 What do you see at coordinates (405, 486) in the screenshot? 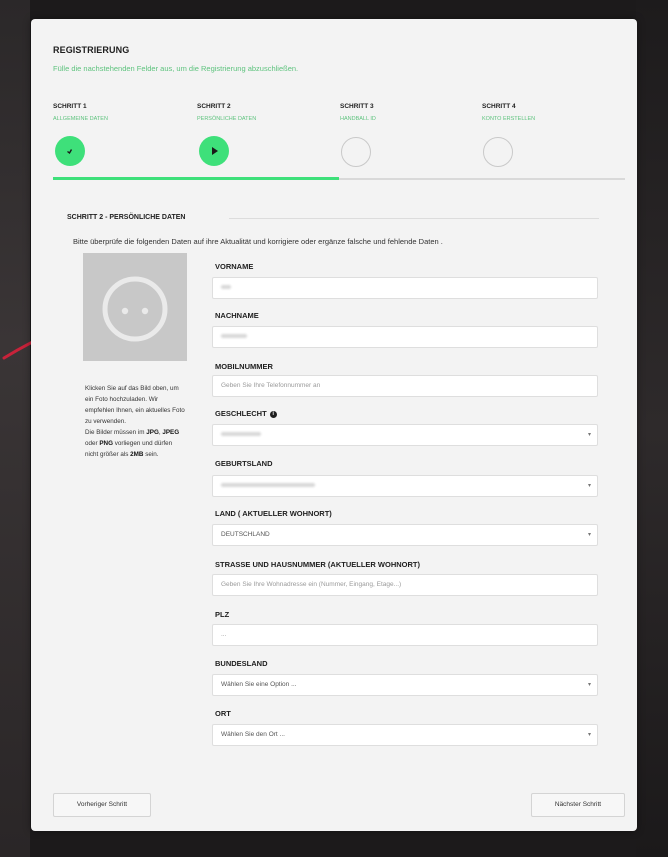
I see `geburtsland-select: ▾` at bounding box center [405, 486].